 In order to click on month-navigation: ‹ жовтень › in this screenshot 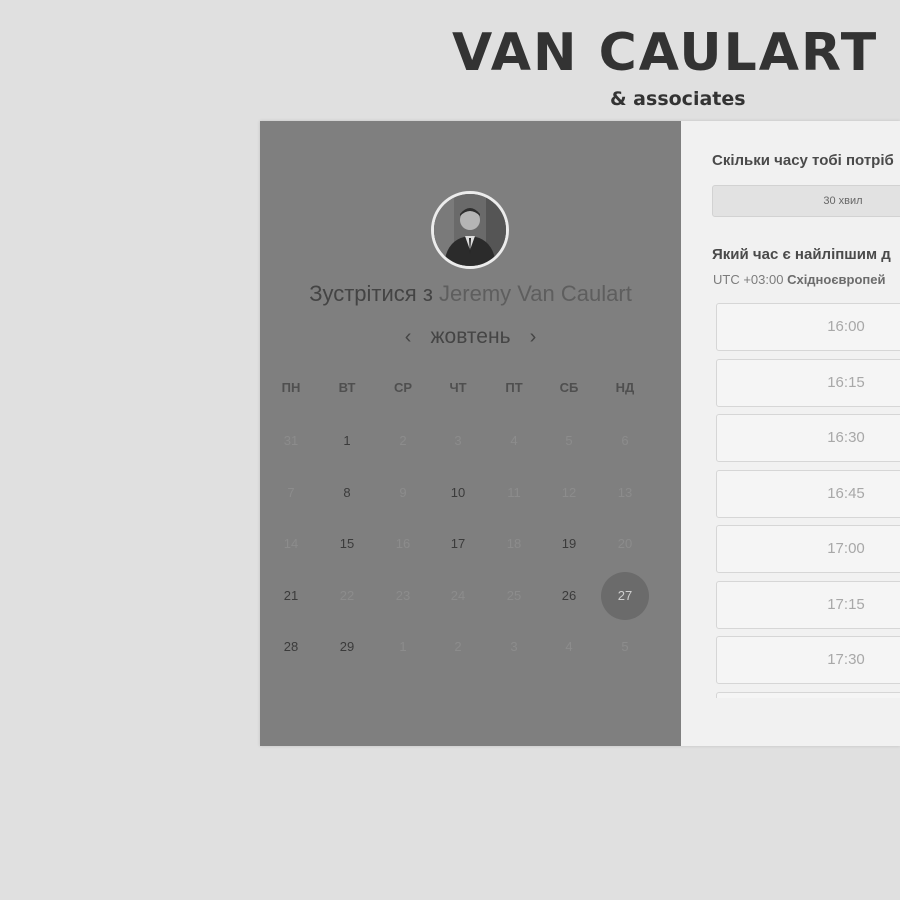, I will do `click(470, 340)`.